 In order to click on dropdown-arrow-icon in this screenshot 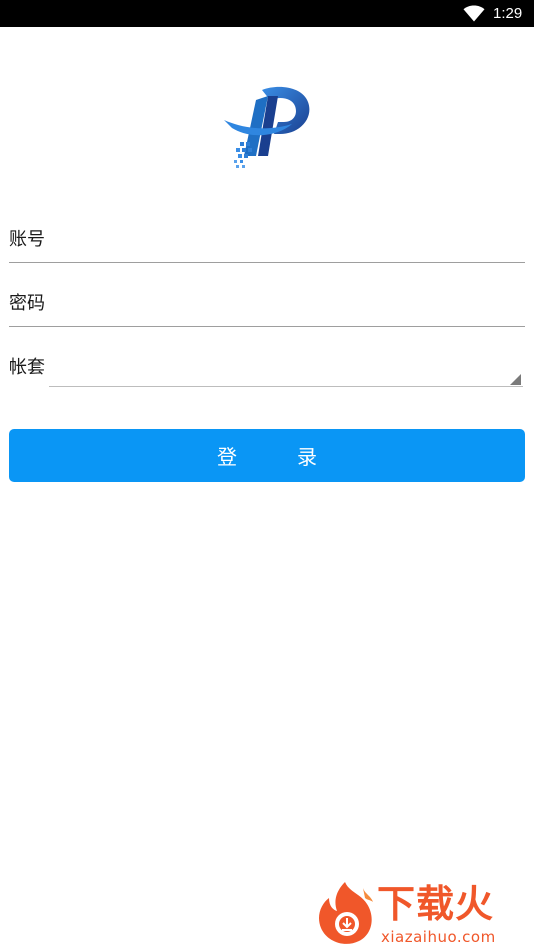, I will do `click(515, 379)`.